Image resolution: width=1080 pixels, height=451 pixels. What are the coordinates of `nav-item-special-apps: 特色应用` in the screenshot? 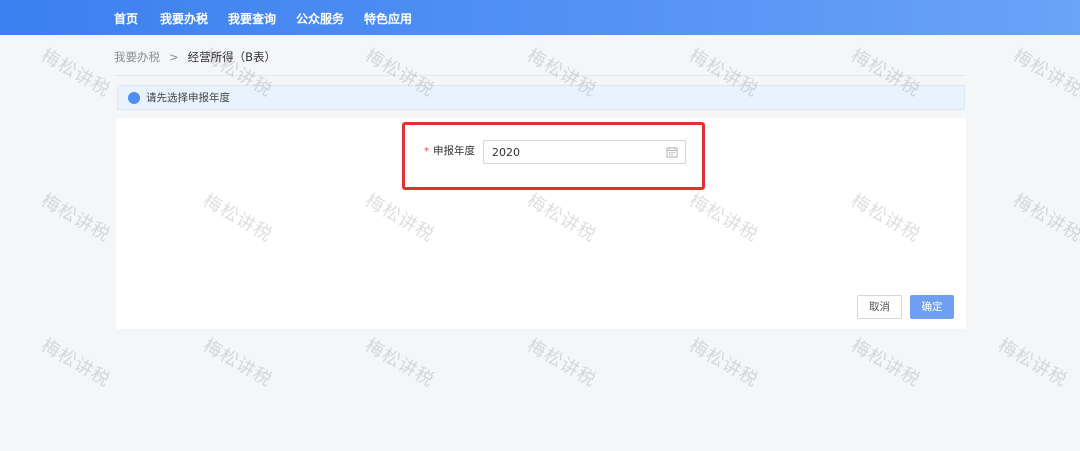 It's located at (388, 17).